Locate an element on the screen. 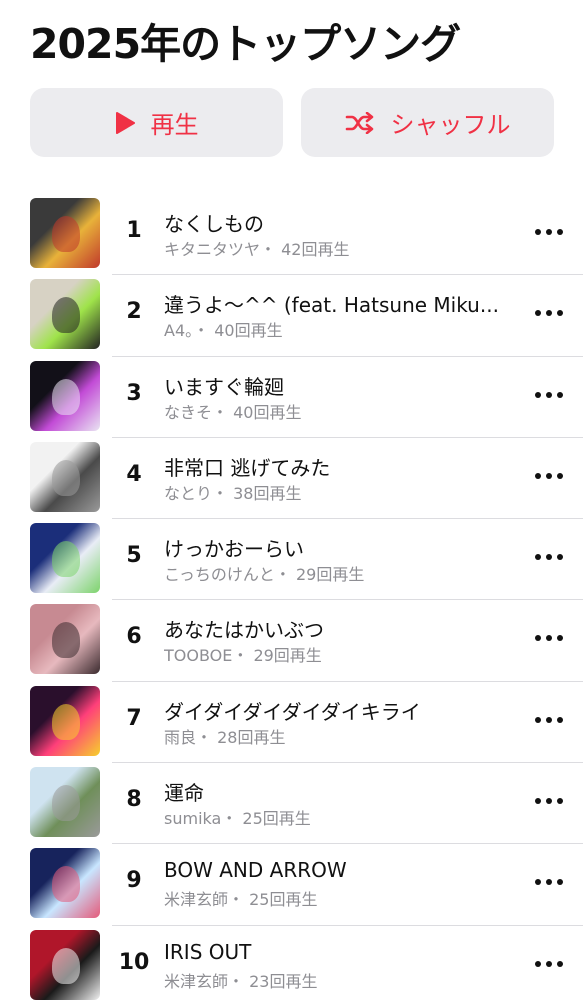 Image resolution: width=583 pixels, height=1000 pixels. song-rank: 2 is located at coordinates (134, 312).